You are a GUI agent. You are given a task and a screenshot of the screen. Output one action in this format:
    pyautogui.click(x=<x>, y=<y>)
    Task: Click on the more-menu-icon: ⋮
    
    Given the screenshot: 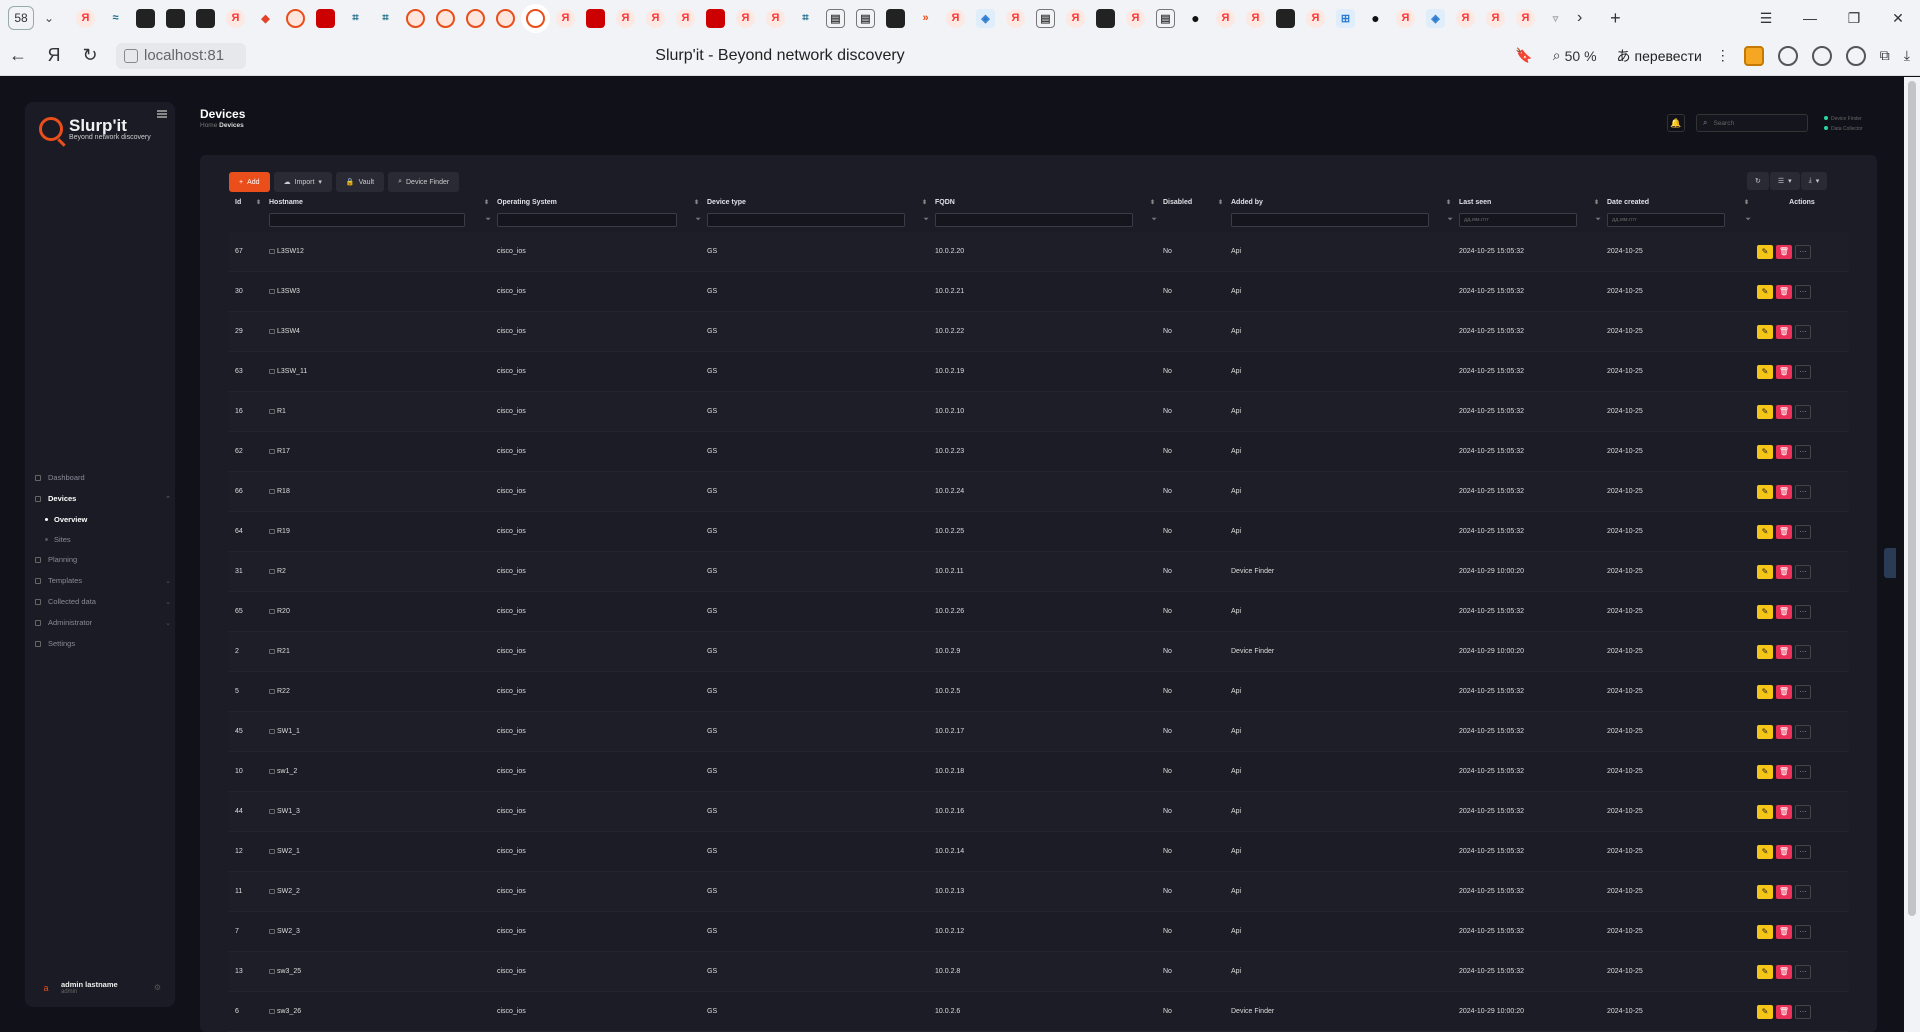 What is the action you would take?
    pyautogui.click(x=1723, y=55)
    